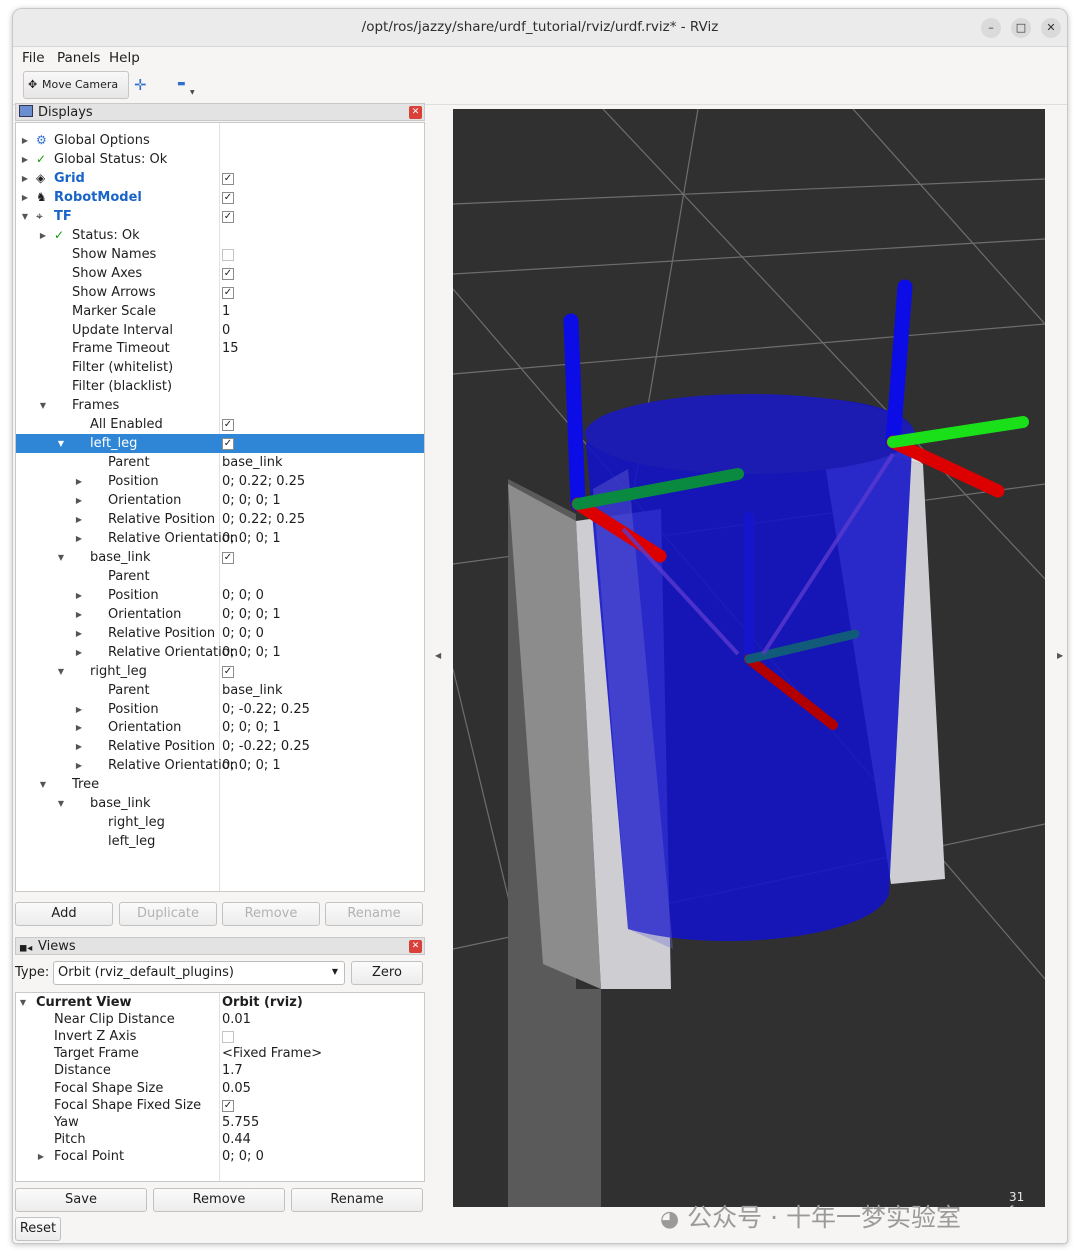  What do you see at coordinates (220, 671) in the screenshot?
I see `tree-row: ▼ right_leg ✓` at bounding box center [220, 671].